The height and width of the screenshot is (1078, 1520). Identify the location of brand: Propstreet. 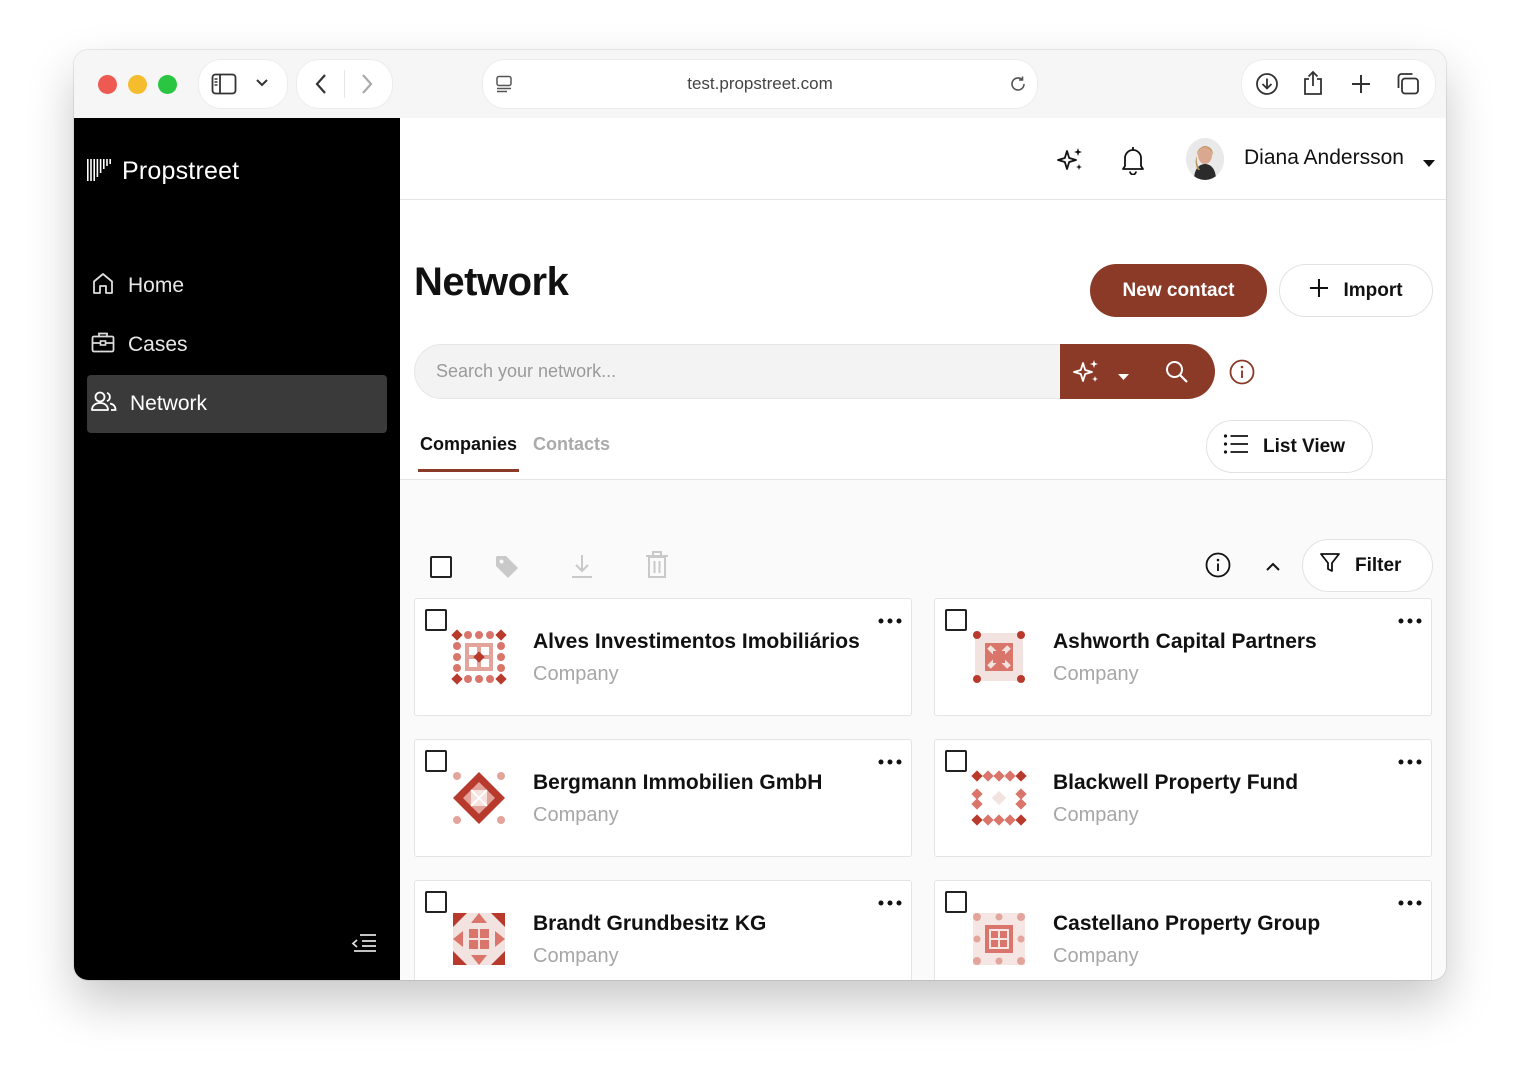
(162, 171).